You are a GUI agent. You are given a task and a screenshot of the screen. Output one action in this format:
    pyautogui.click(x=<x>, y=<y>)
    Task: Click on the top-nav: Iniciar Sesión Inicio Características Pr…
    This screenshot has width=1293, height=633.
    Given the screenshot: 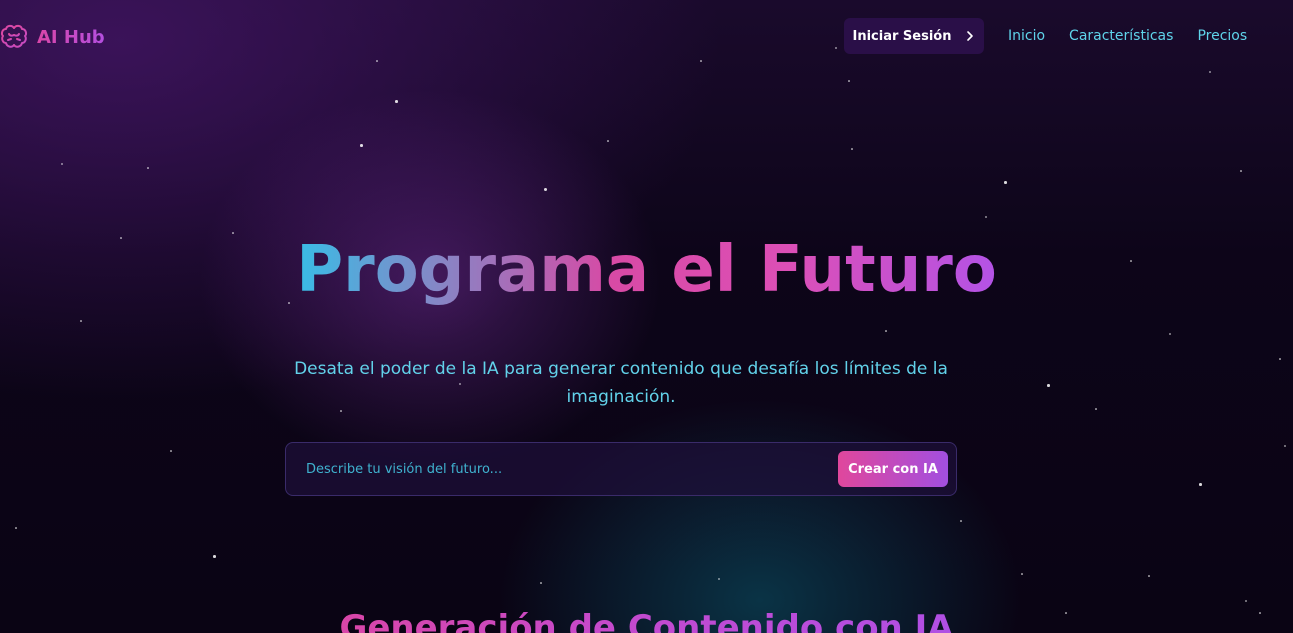 What is the action you would take?
    pyautogui.click(x=1045, y=36)
    